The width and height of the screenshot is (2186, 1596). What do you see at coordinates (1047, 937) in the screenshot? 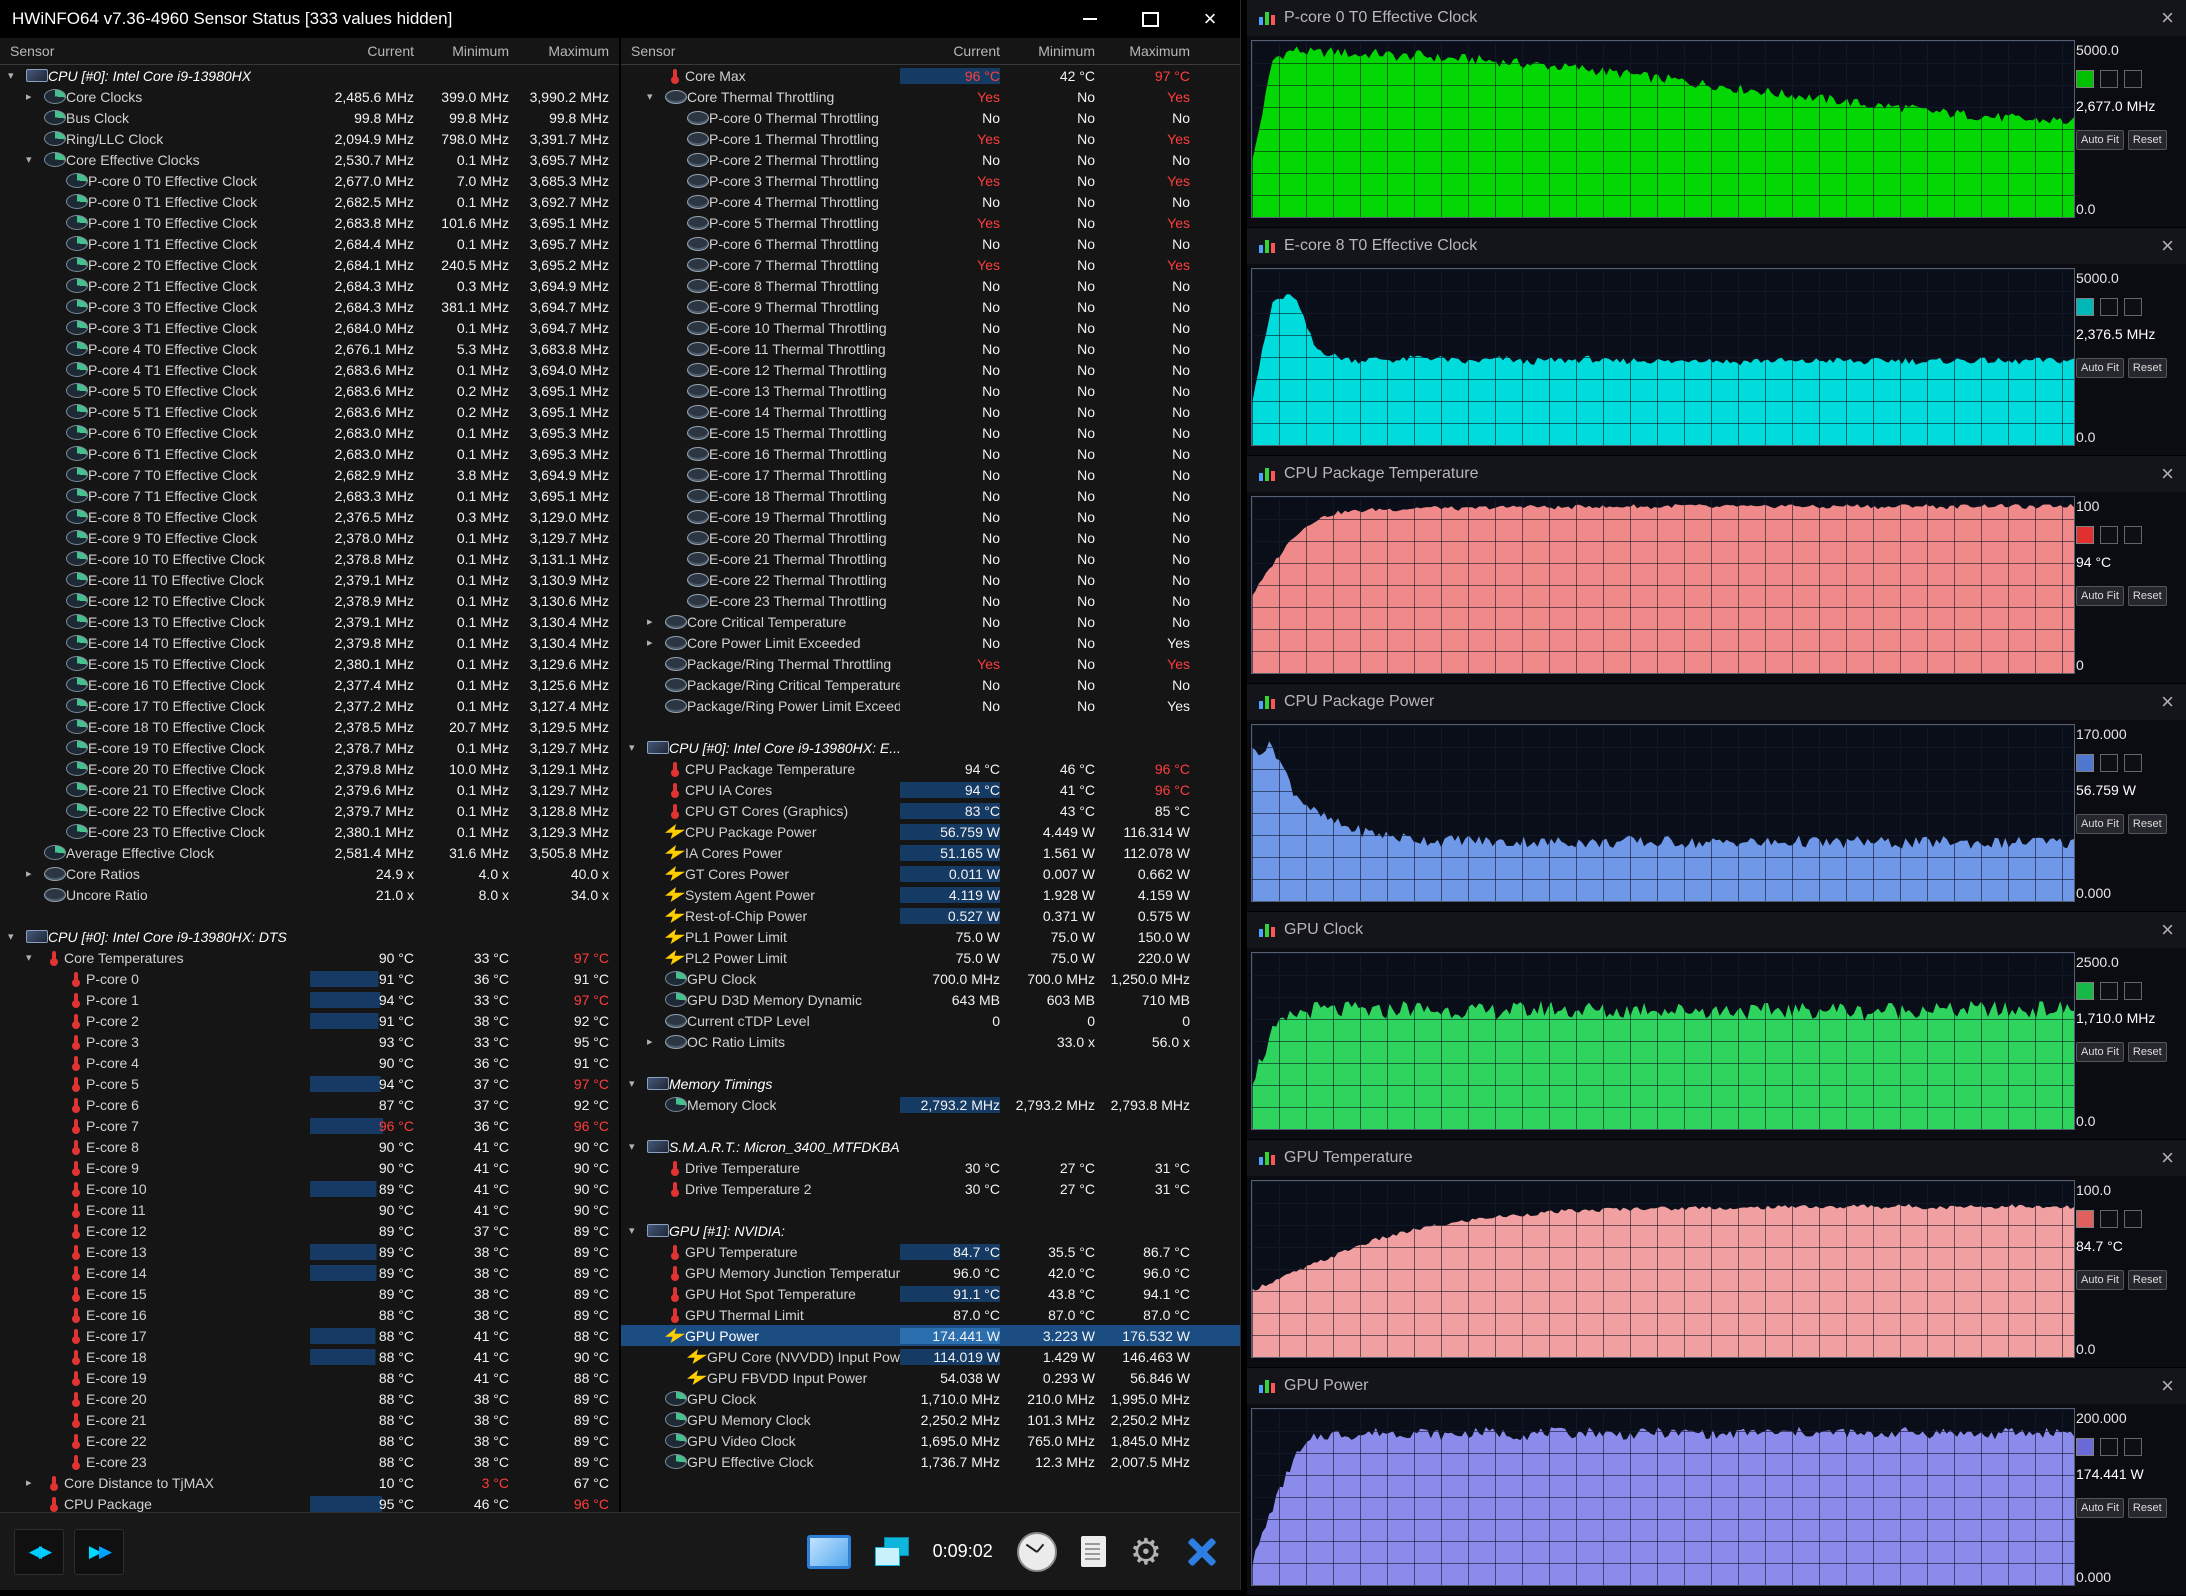
I see `minimum-value: 75.0 W` at bounding box center [1047, 937].